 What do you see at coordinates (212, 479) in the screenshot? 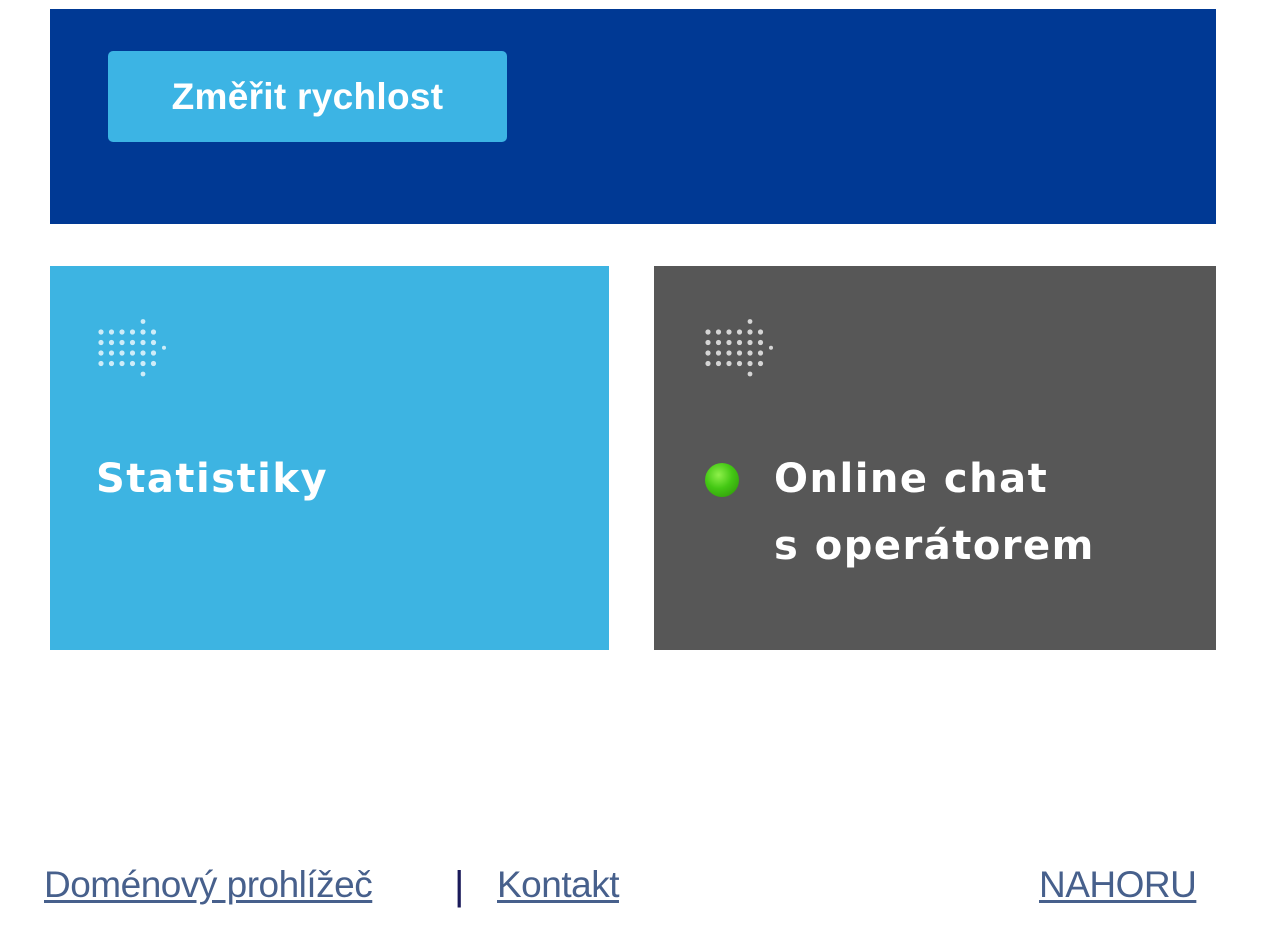
I see `statistics-tile-title: Statistiky` at bounding box center [212, 479].